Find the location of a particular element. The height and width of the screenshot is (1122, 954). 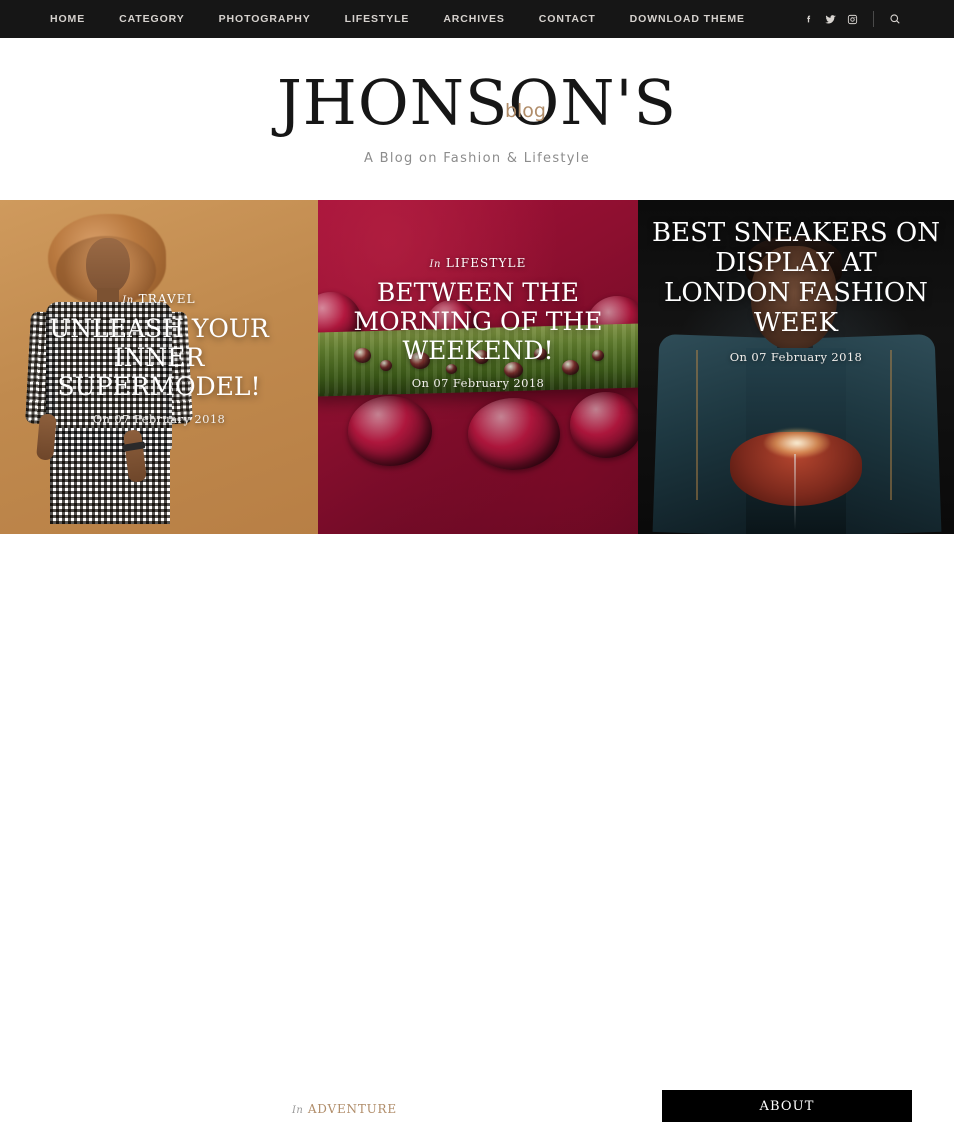

slide-2-category: In LIFESTYLE is located at coordinates (478, 263).